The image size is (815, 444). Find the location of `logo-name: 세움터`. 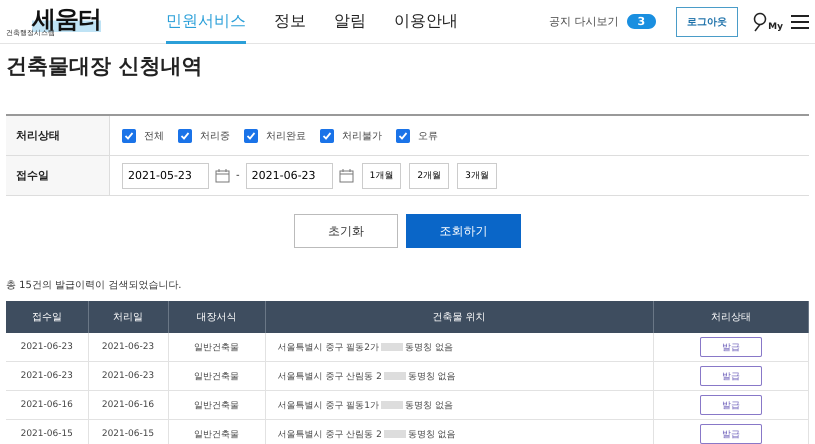

logo-name: 세움터 is located at coordinates (66, 19).